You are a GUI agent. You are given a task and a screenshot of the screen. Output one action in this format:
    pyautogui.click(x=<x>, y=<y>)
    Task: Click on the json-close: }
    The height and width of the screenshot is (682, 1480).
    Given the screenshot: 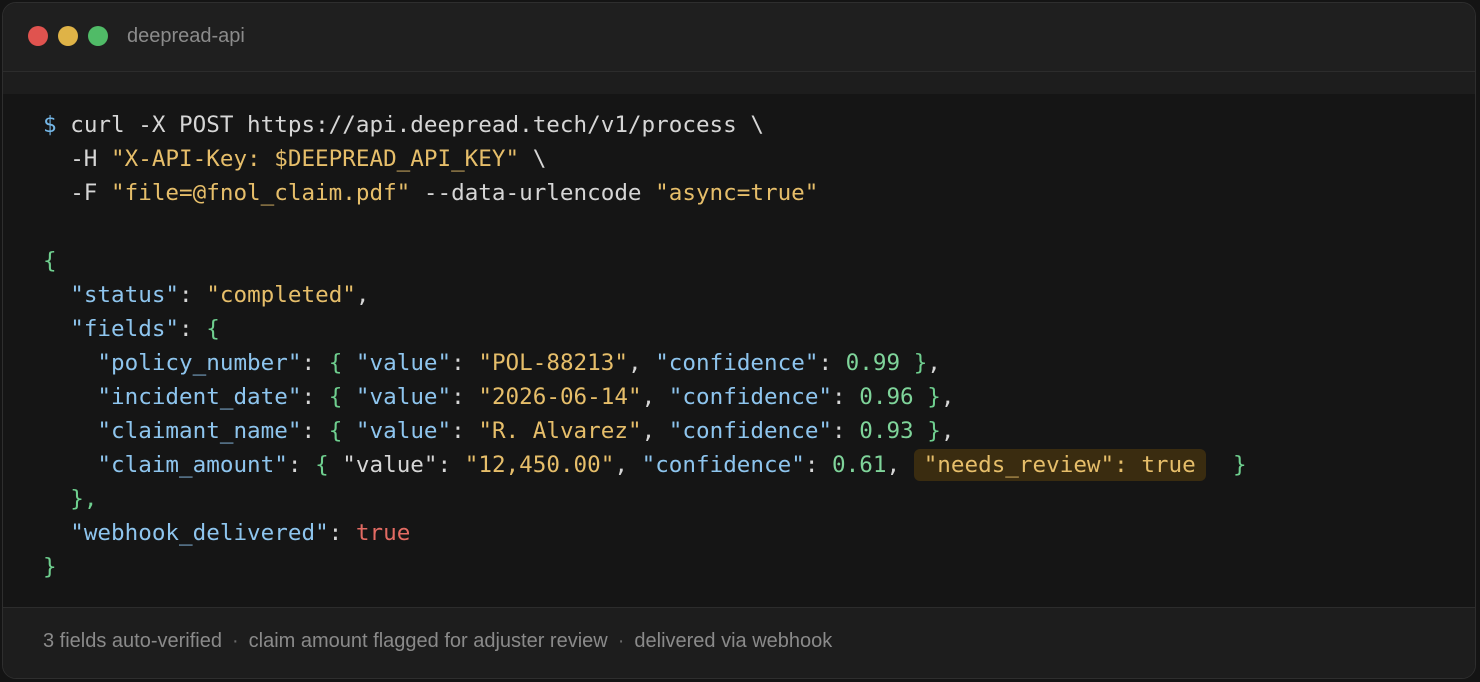 What is the action you would take?
    pyautogui.click(x=645, y=567)
    